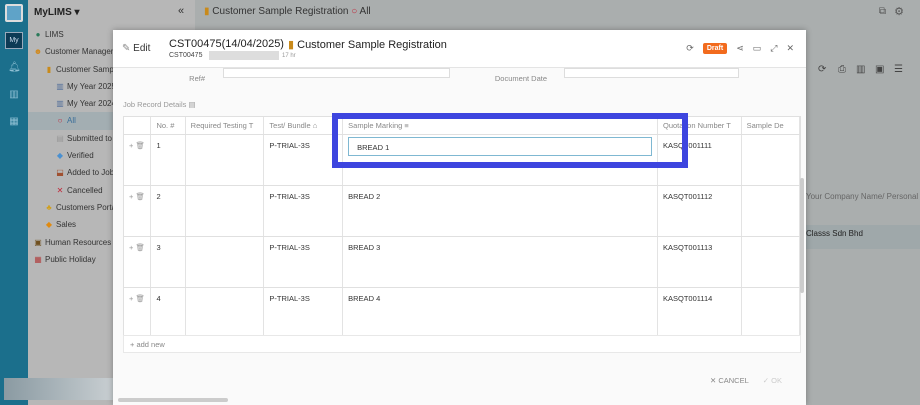 The height and width of the screenshot is (405, 920). Describe the element at coordinates (126, 48) in the screenshot. I see `edit-icon: ✎` at that location.